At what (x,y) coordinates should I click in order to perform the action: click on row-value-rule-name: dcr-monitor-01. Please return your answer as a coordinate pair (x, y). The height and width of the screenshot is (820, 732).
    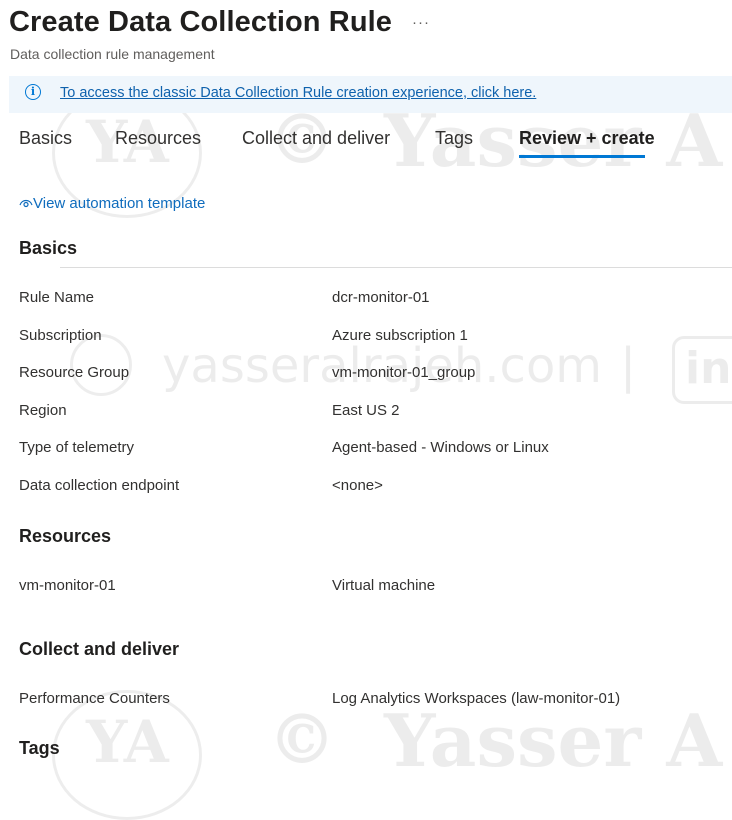
    Looking at the image, I should click on (381, 297).